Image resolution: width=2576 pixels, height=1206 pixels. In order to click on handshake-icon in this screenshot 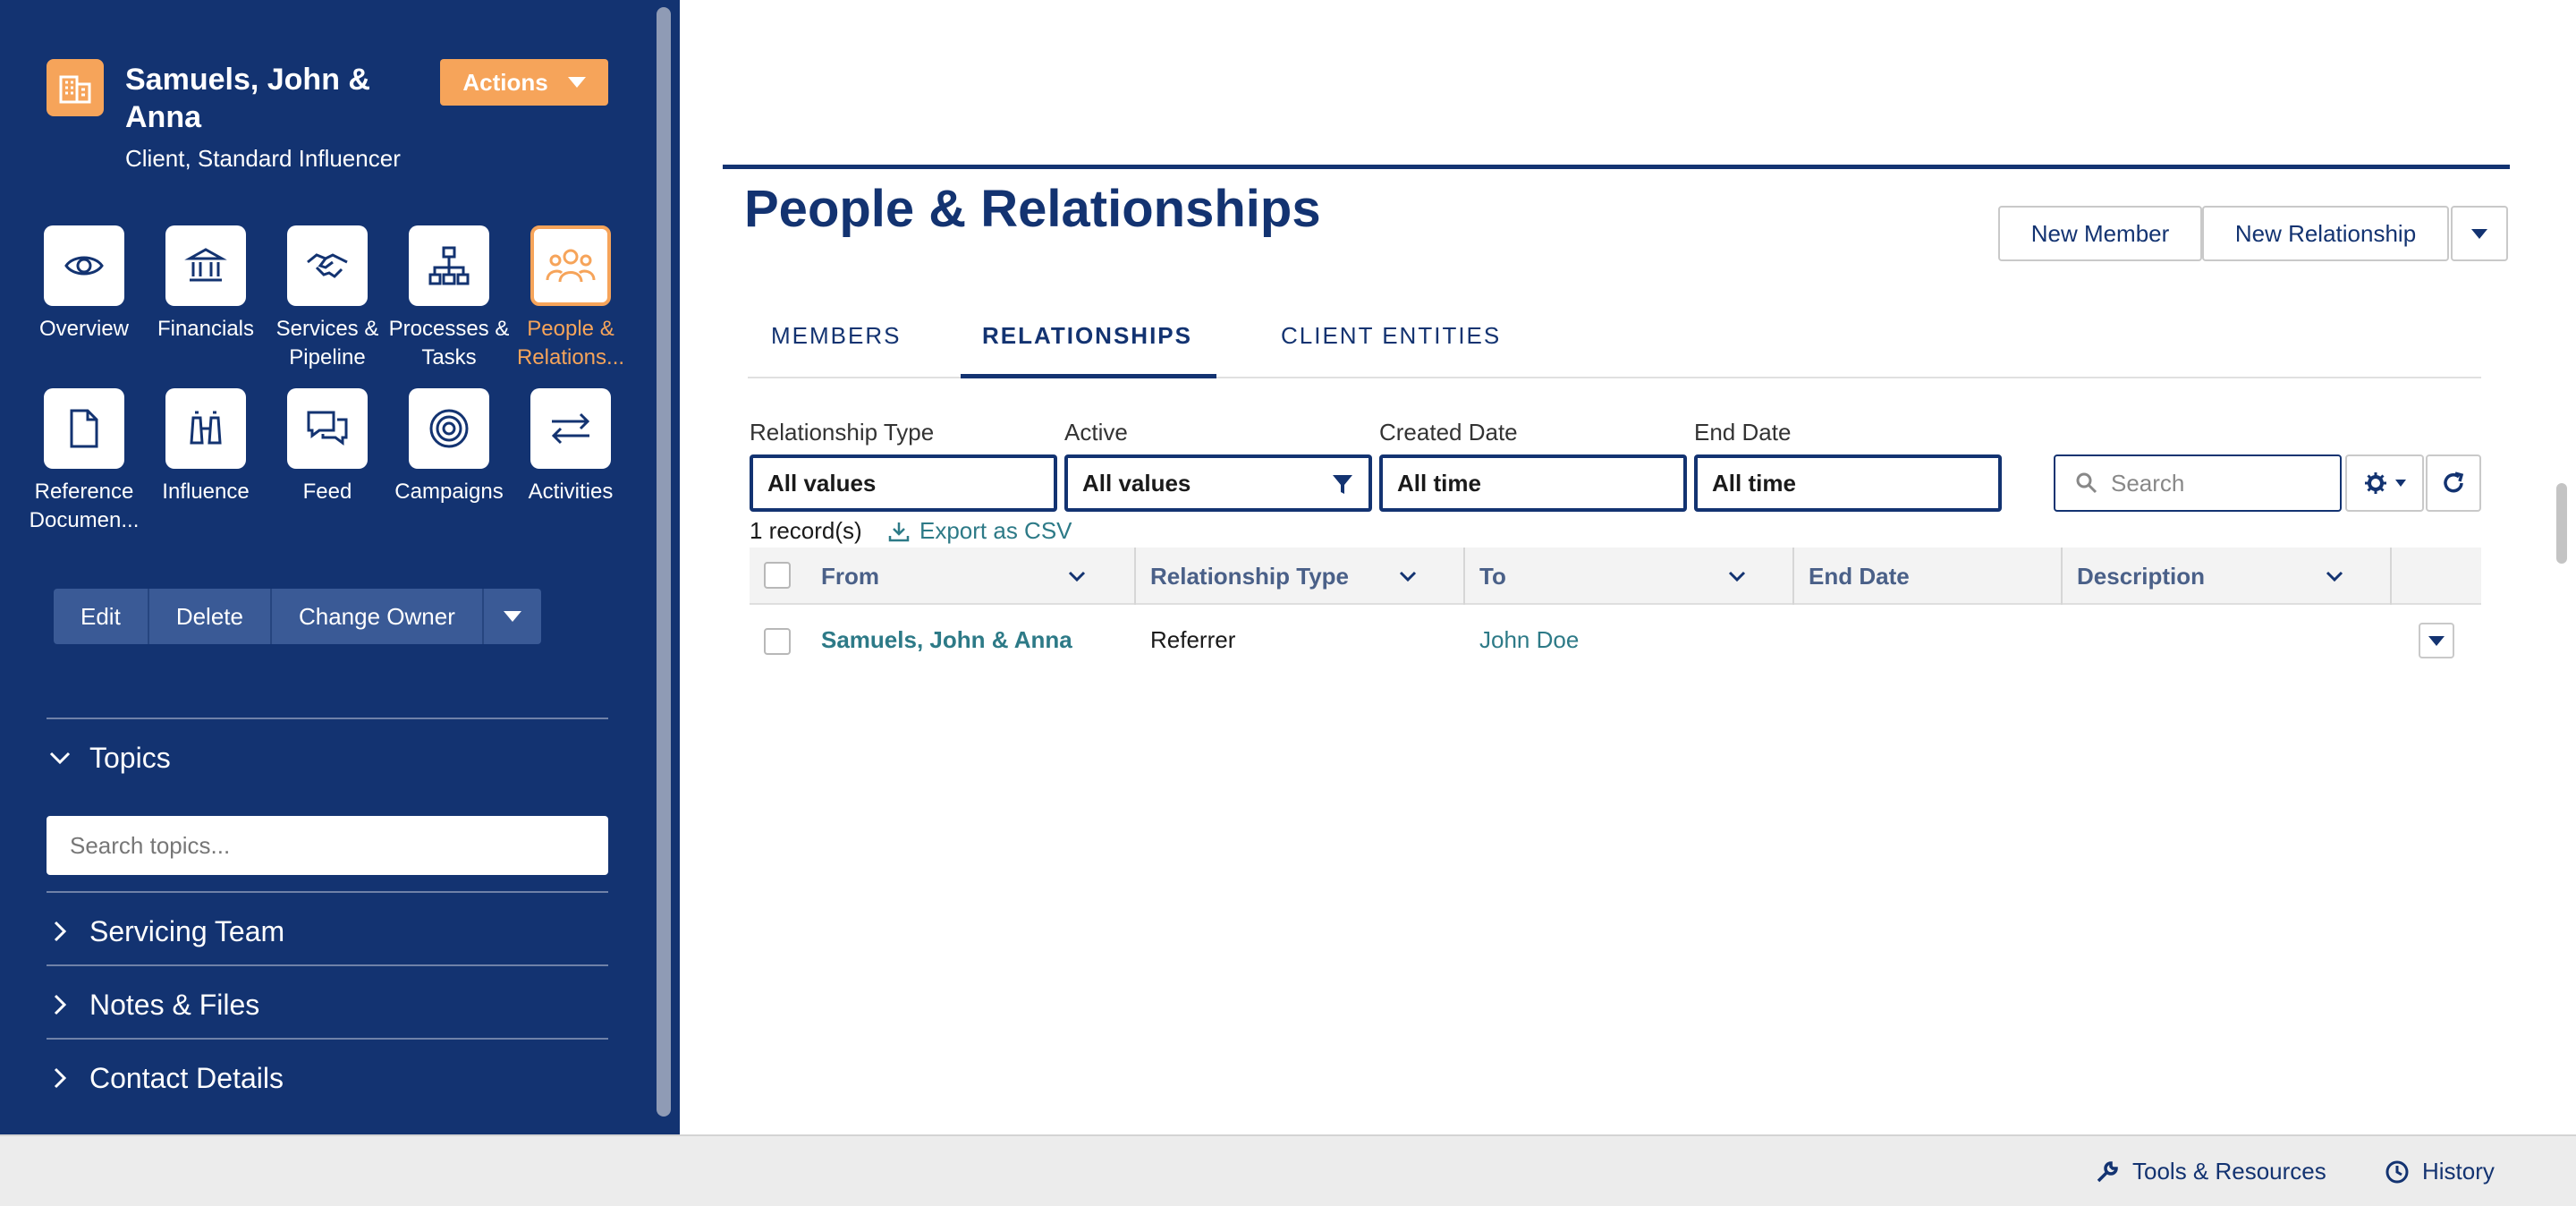, I will do `click(327, 265)`.